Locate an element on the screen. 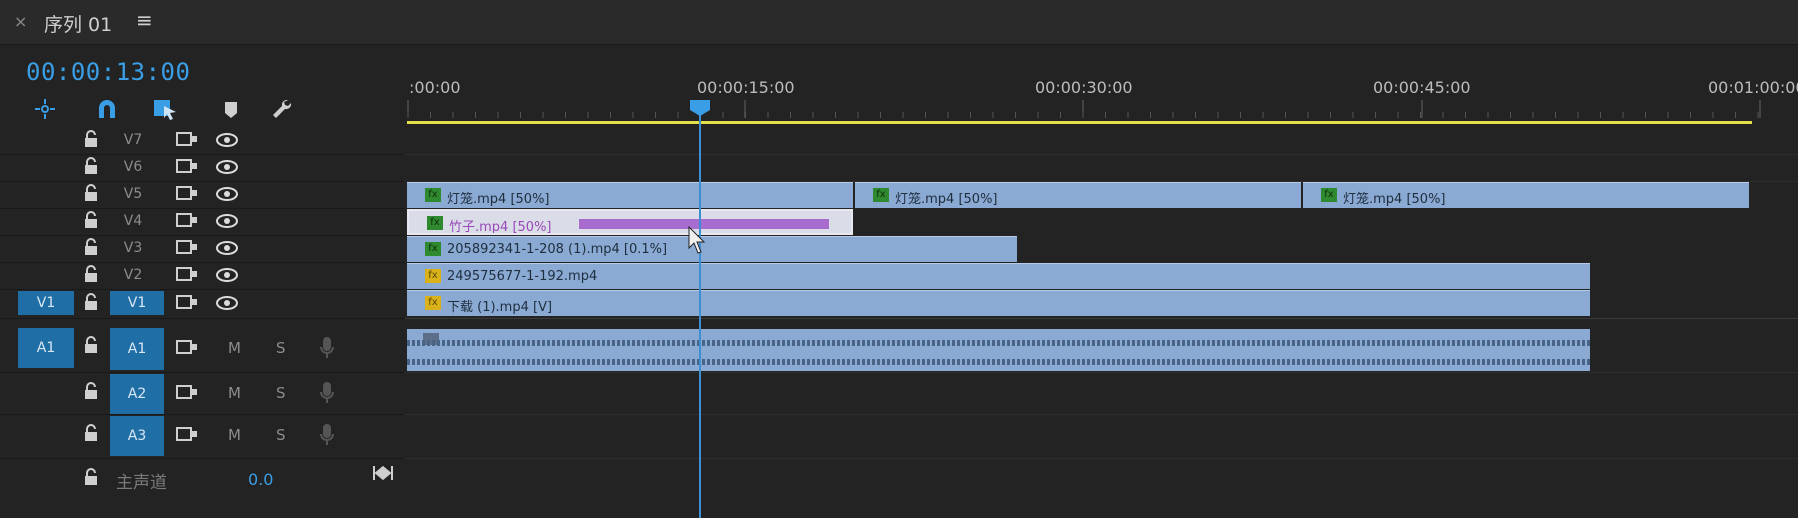 This screenshot has height=518, width=1798. ruler-label: 00:01:00:00 is located at coordinates (1753, 87).